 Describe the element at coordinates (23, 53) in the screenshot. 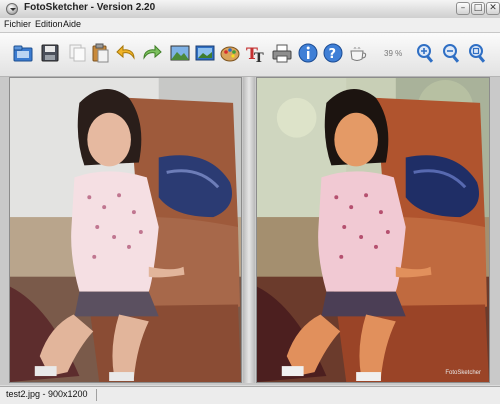

I see `open-folder-icon` at that location.